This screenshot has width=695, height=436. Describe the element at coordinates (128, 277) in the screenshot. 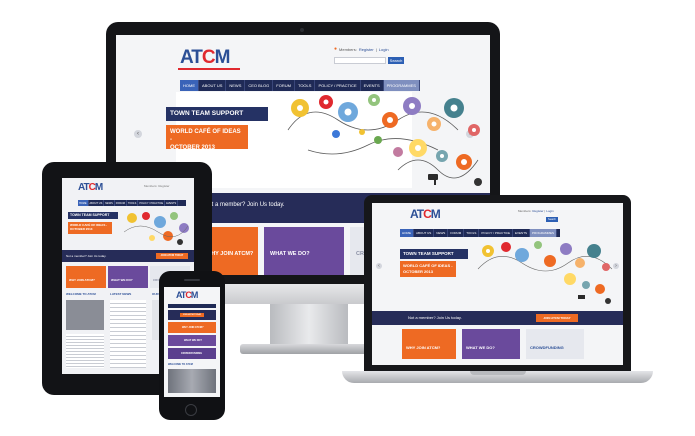

I see `tablet-tile-what: WHAT WE DO?` at that location.